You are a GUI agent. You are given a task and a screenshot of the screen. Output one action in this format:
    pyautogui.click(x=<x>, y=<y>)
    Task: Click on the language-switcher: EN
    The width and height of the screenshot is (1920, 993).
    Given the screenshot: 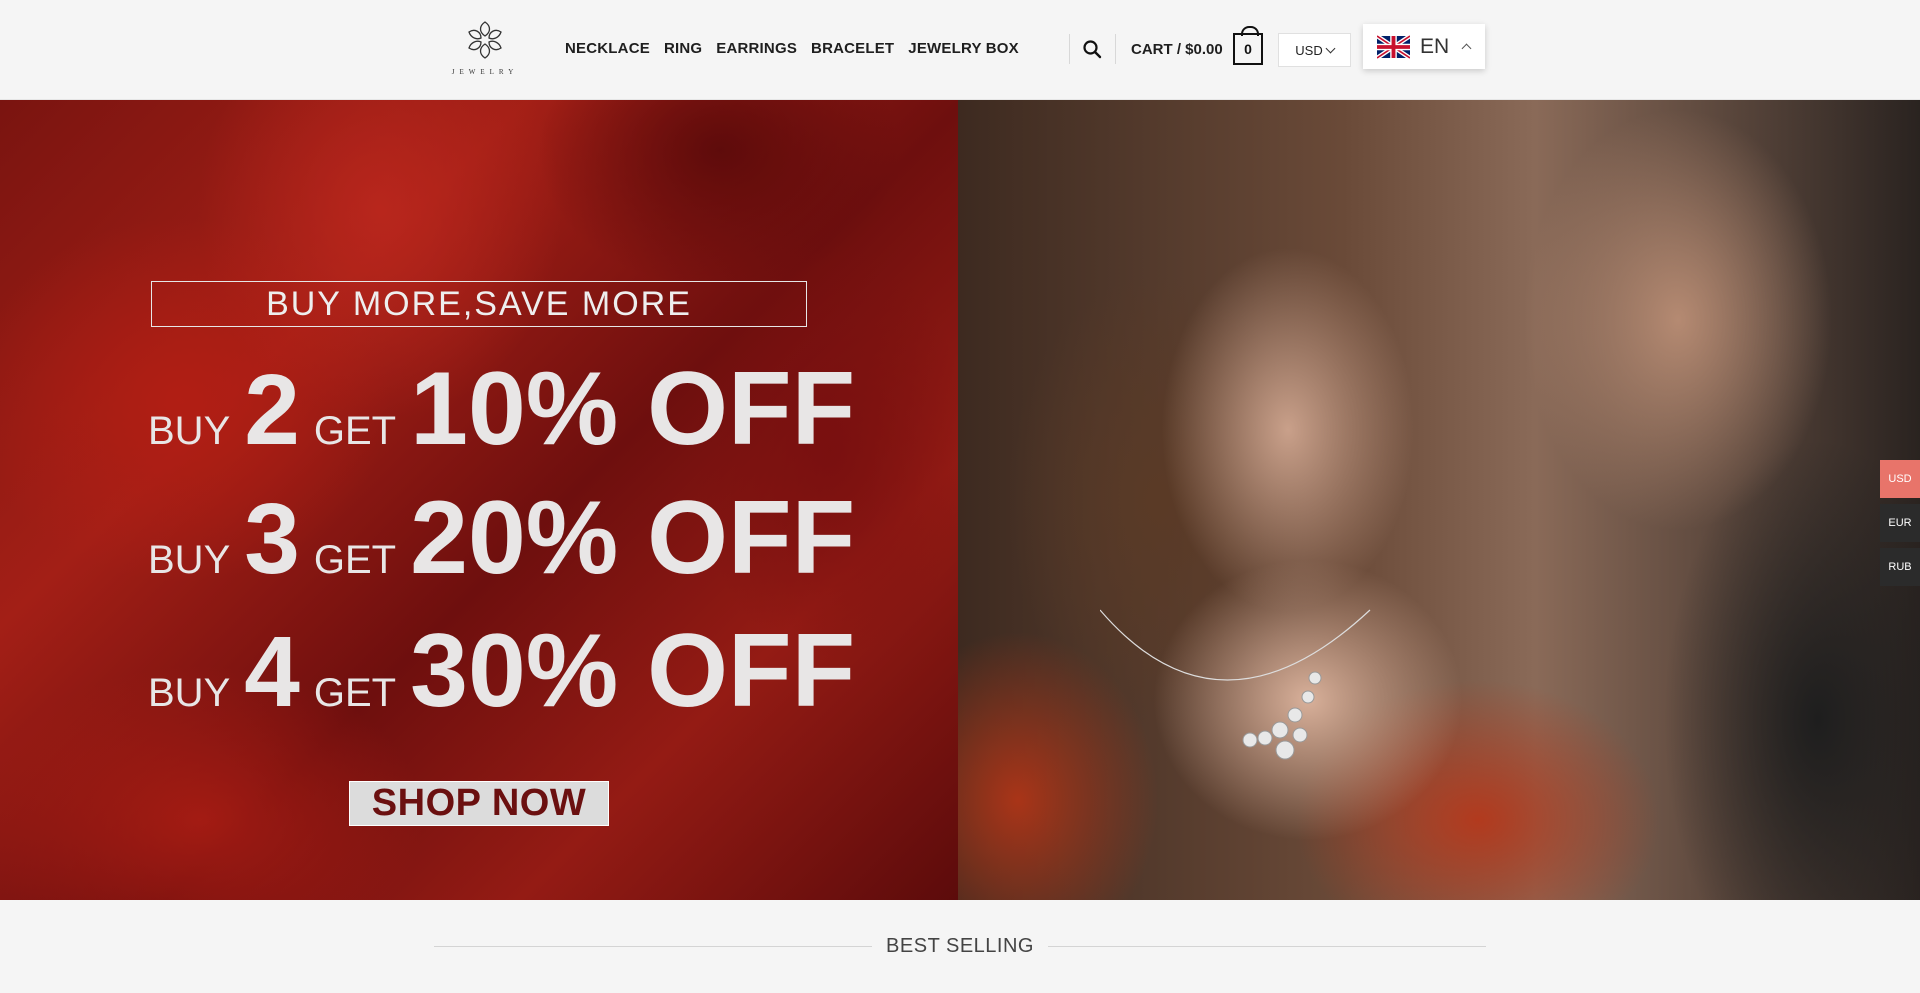 What is the action you would take?
    pyautogui.click(x=1424, y=46)
    